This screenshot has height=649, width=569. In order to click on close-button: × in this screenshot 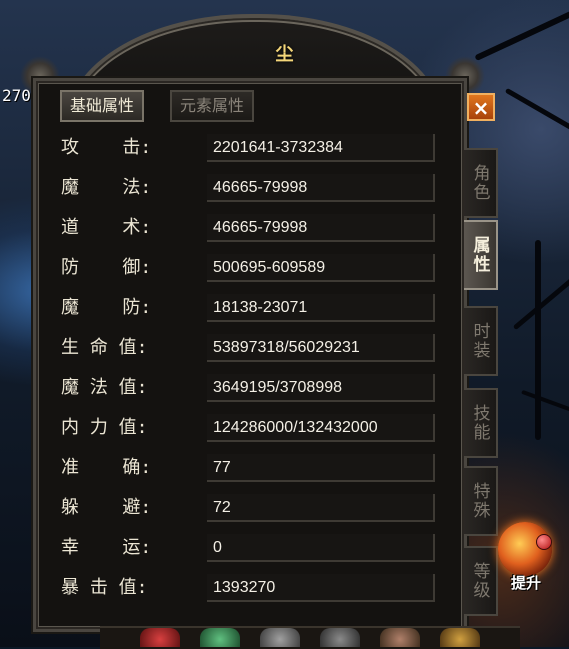, I will do `click(481, 107)`.